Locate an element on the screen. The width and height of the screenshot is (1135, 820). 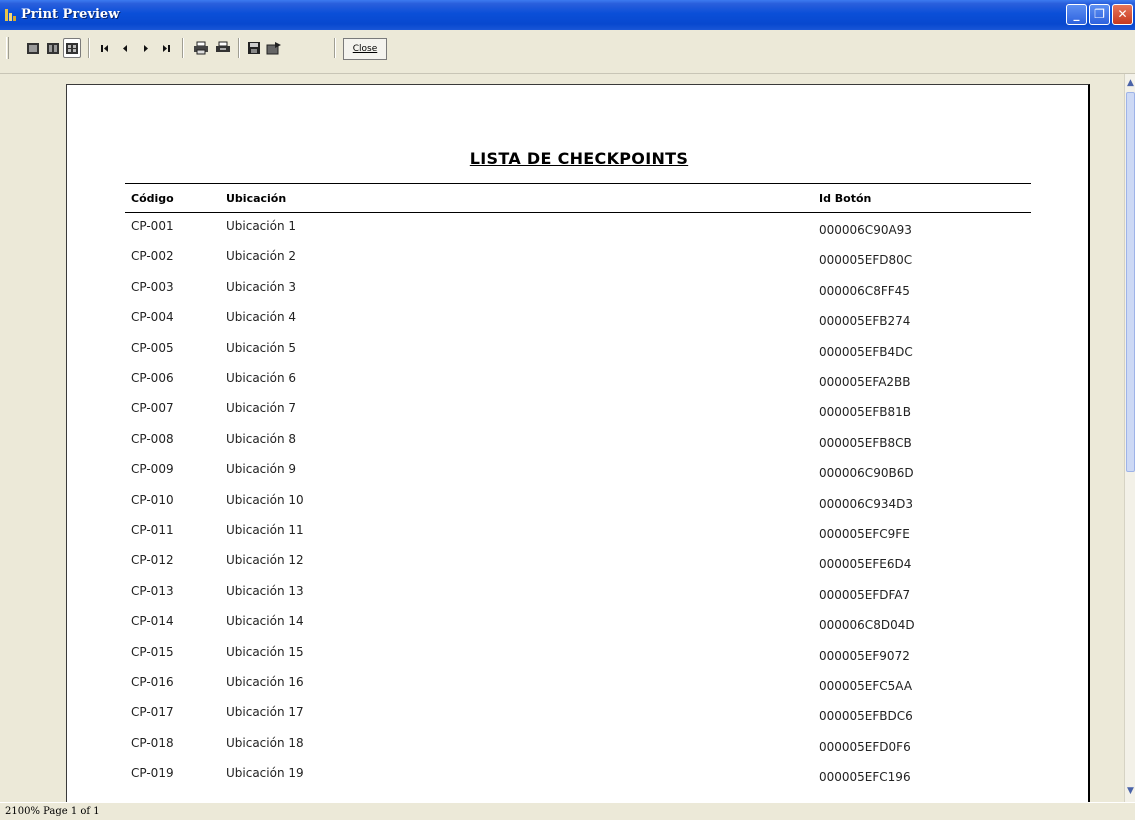
cell-id-boton: 000006C90A93 is located at coordinates (865, 230).